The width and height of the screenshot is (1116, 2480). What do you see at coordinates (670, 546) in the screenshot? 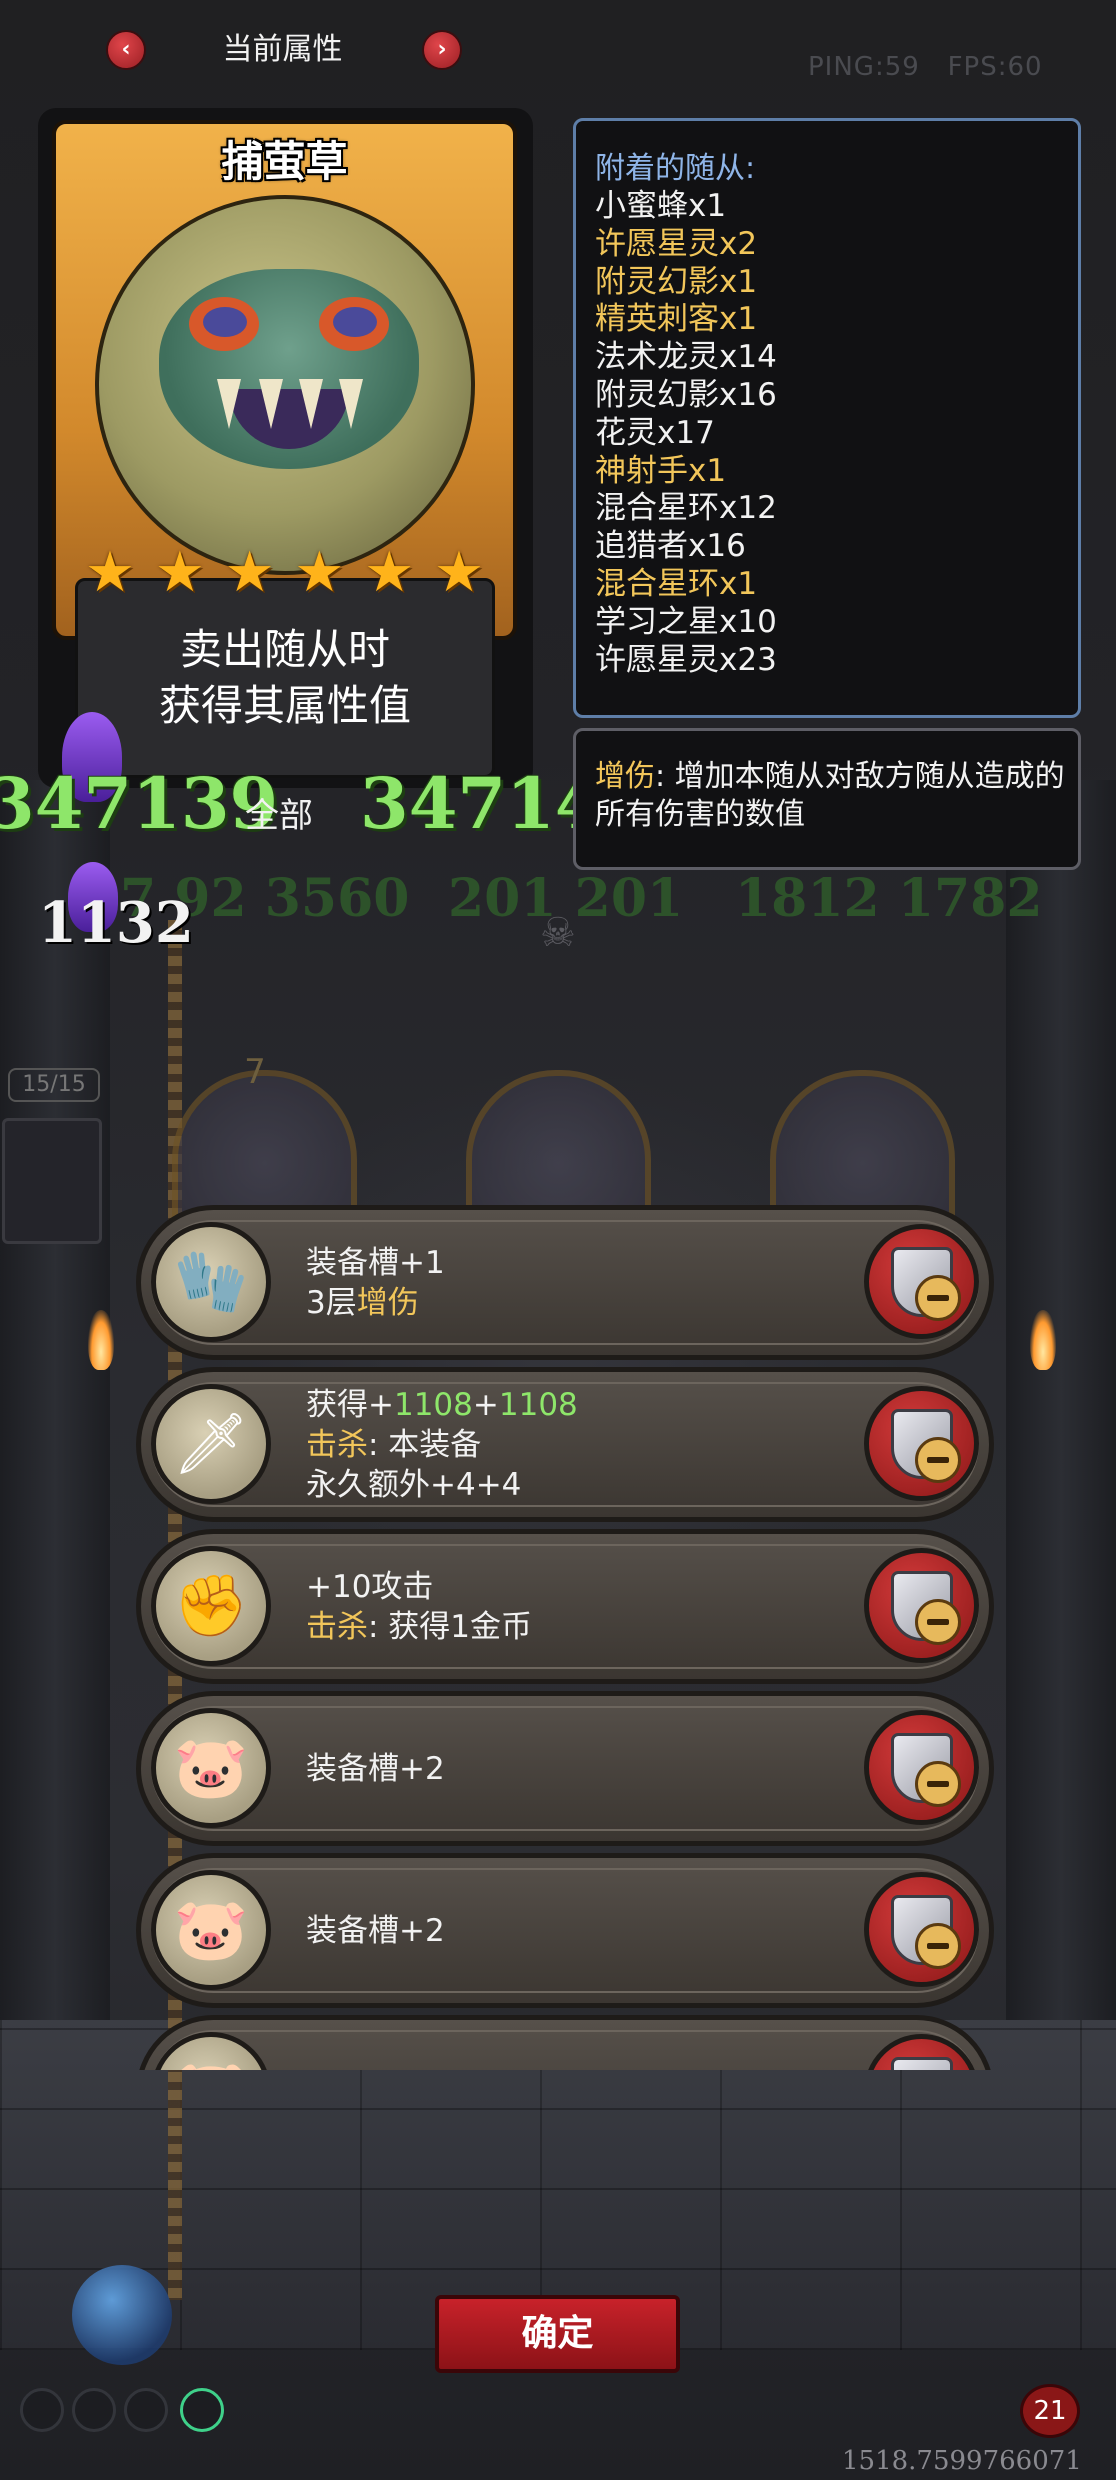
I see `attached-minion-entry: 追猎者x16` at bounding box center [670, 546].